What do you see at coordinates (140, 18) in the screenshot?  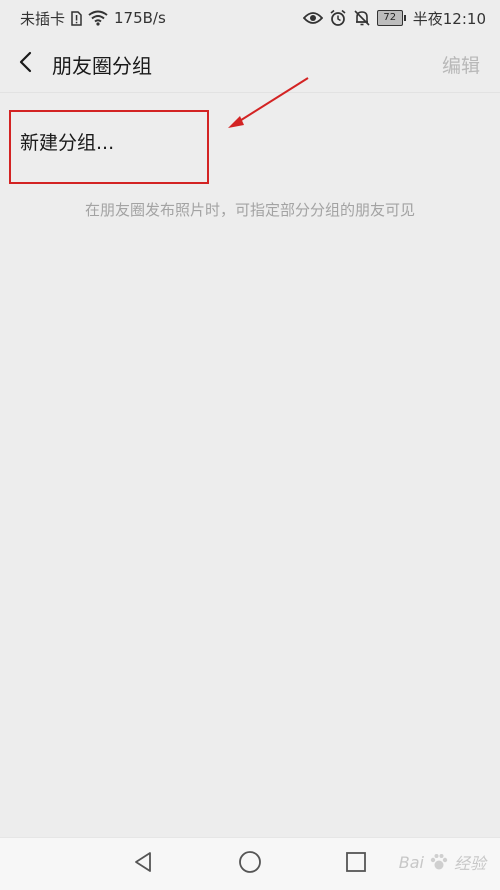 I see `network-speed: 175B/s` at bounding box center [140, 18].